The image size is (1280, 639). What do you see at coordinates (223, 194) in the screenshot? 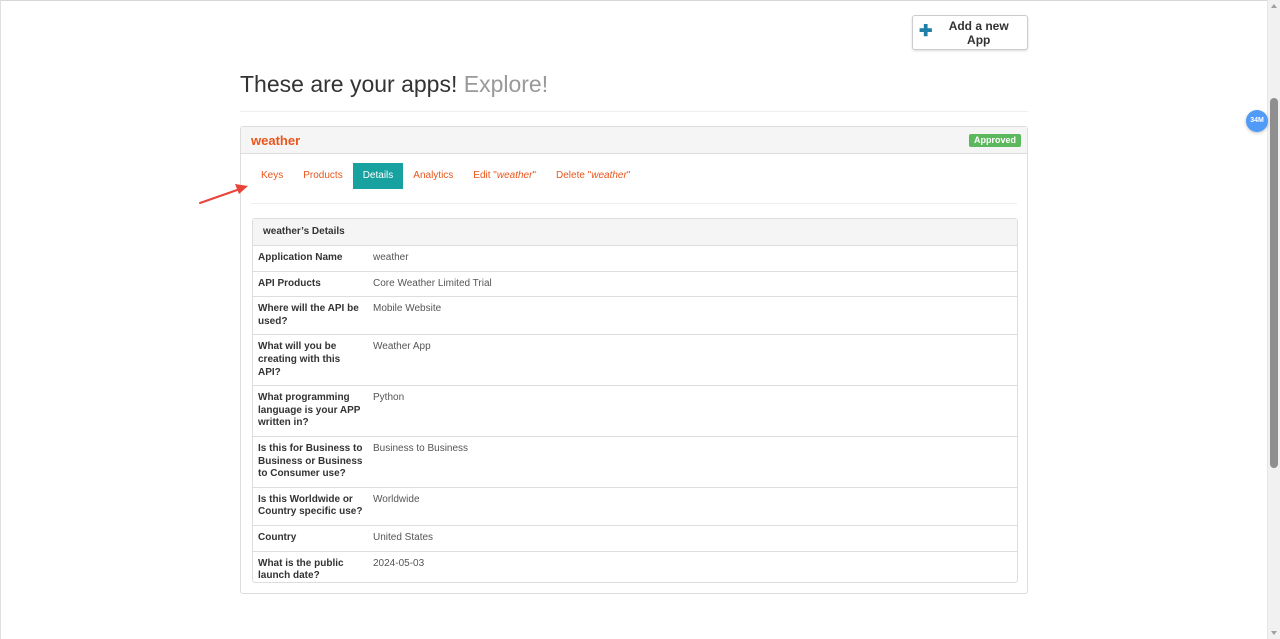
I see `annotation-arrow-icon` at bounding box center [223, 194].